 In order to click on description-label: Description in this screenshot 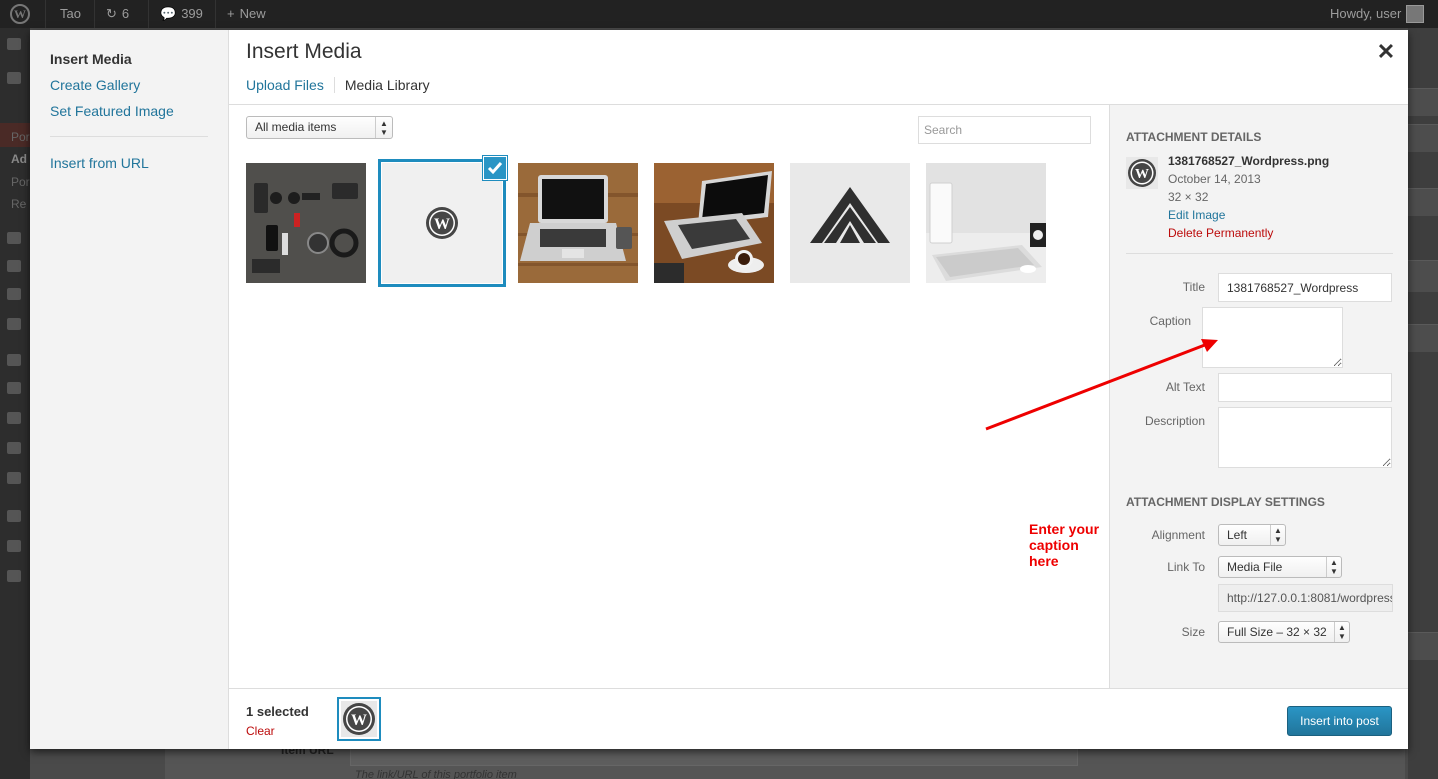, I will do `click(1174, 421)`.